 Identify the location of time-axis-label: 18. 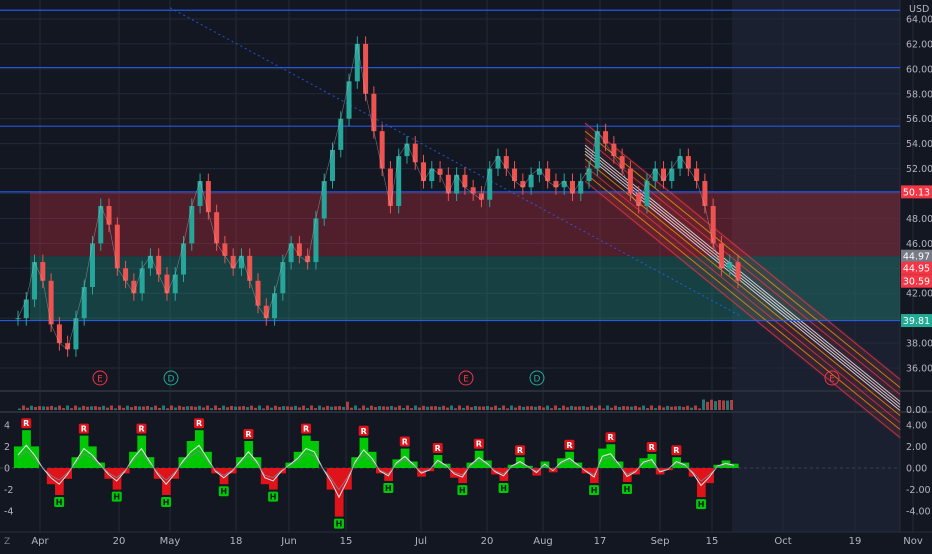
(236, 541).